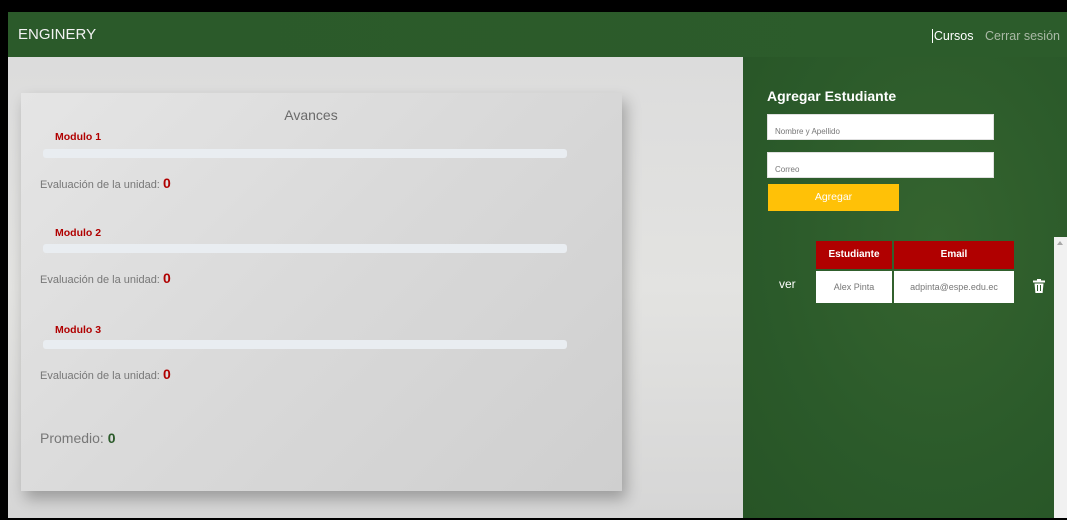 The image size is (1067, 520). I want to click on average-value: 0, so click(111, 438).